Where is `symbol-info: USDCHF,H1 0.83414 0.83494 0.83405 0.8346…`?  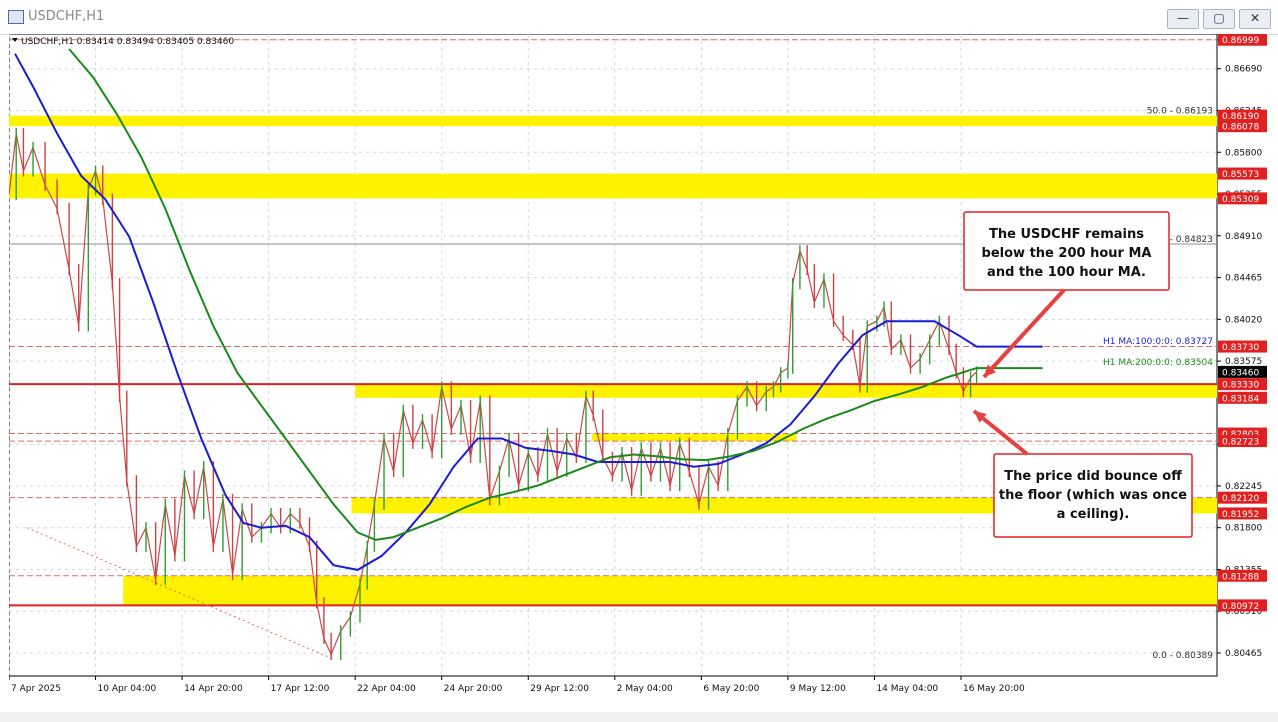
symbol-info: USDCHF,H1 0.83414 0.83494 0.83405 0.8346… is located at coordinates (127, 42).